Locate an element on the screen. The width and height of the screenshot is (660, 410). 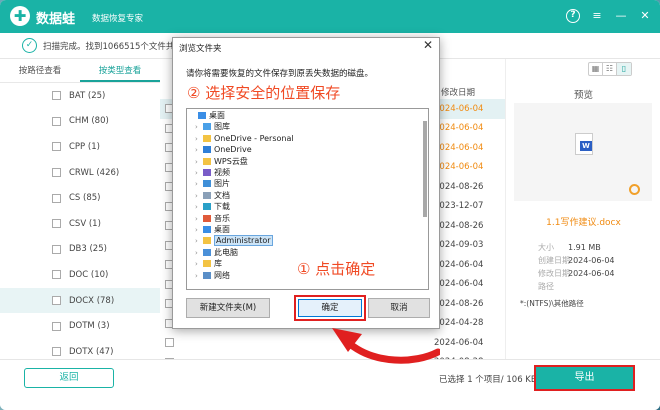
file-type-item: DOCX (78) is located at coordinates (80, 300).